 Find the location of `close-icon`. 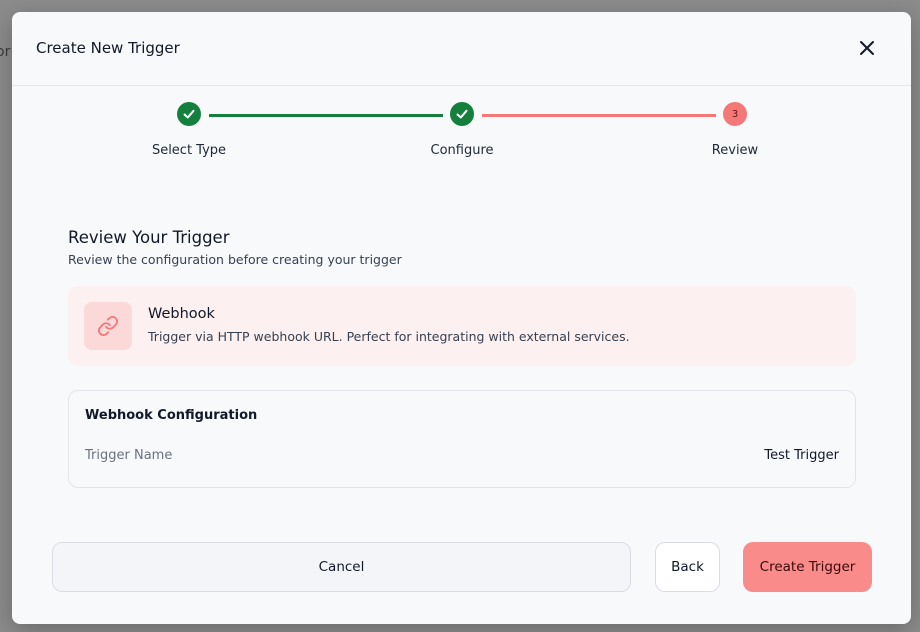

close-icon is located at coordinates (867, 48).